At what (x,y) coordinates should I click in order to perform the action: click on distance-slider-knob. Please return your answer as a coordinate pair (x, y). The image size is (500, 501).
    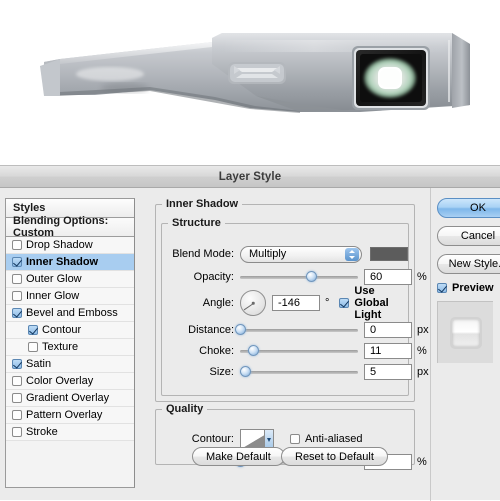
    Looking at the image, I should click on (240, 329).